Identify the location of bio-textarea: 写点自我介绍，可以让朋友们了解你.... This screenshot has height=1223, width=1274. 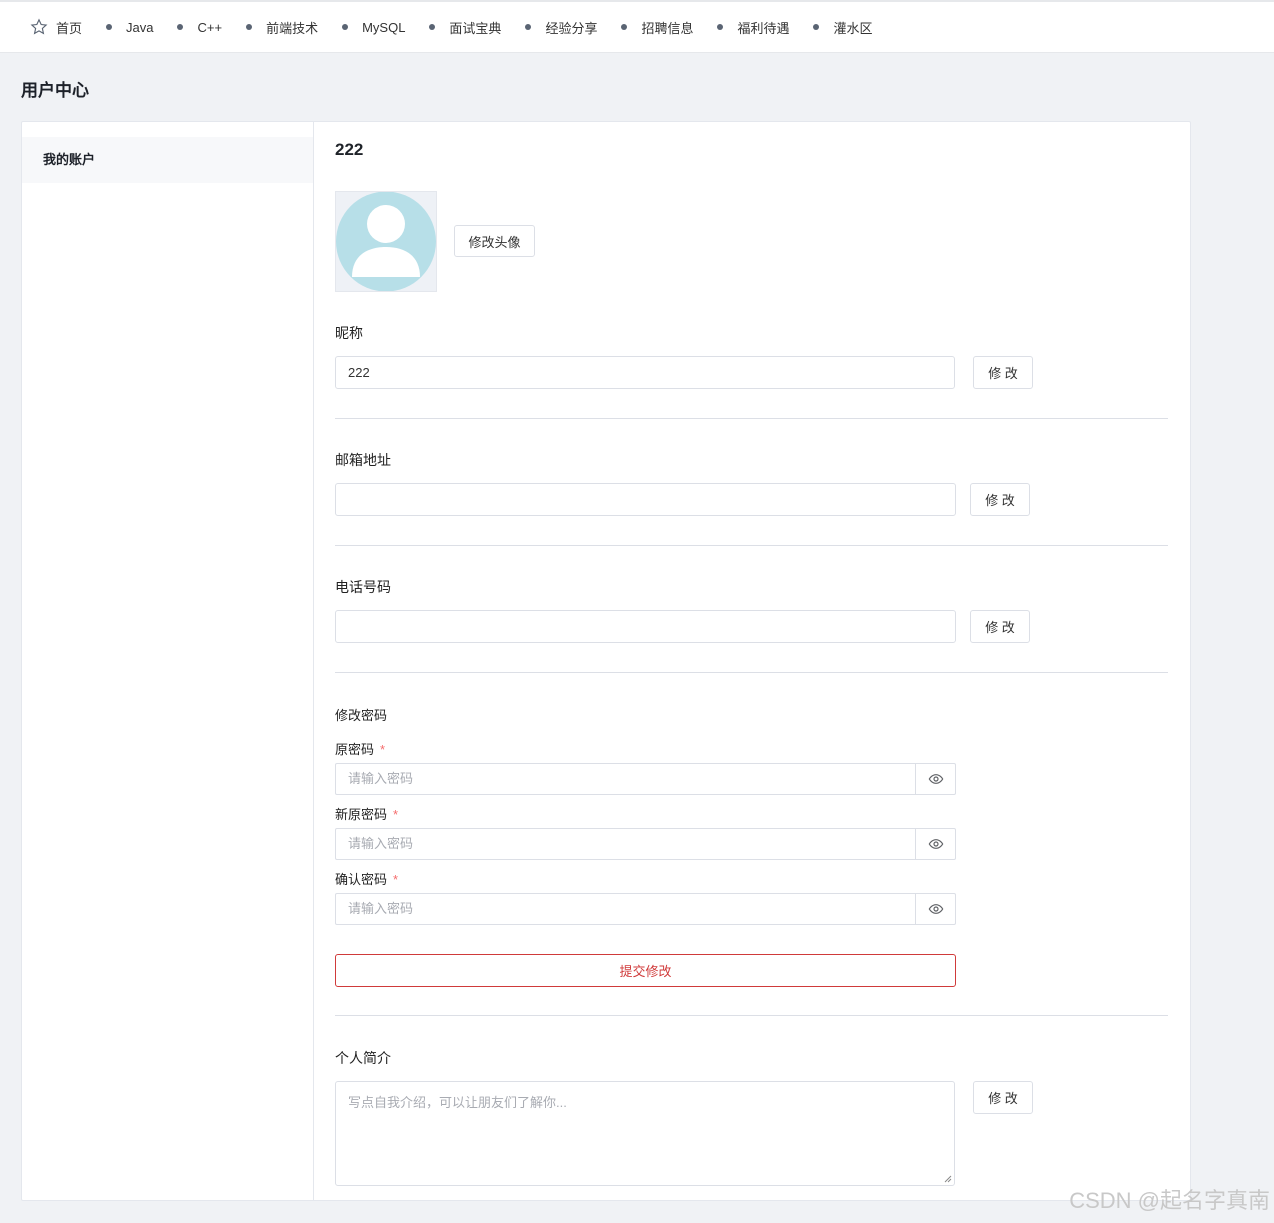
(645, 1133).